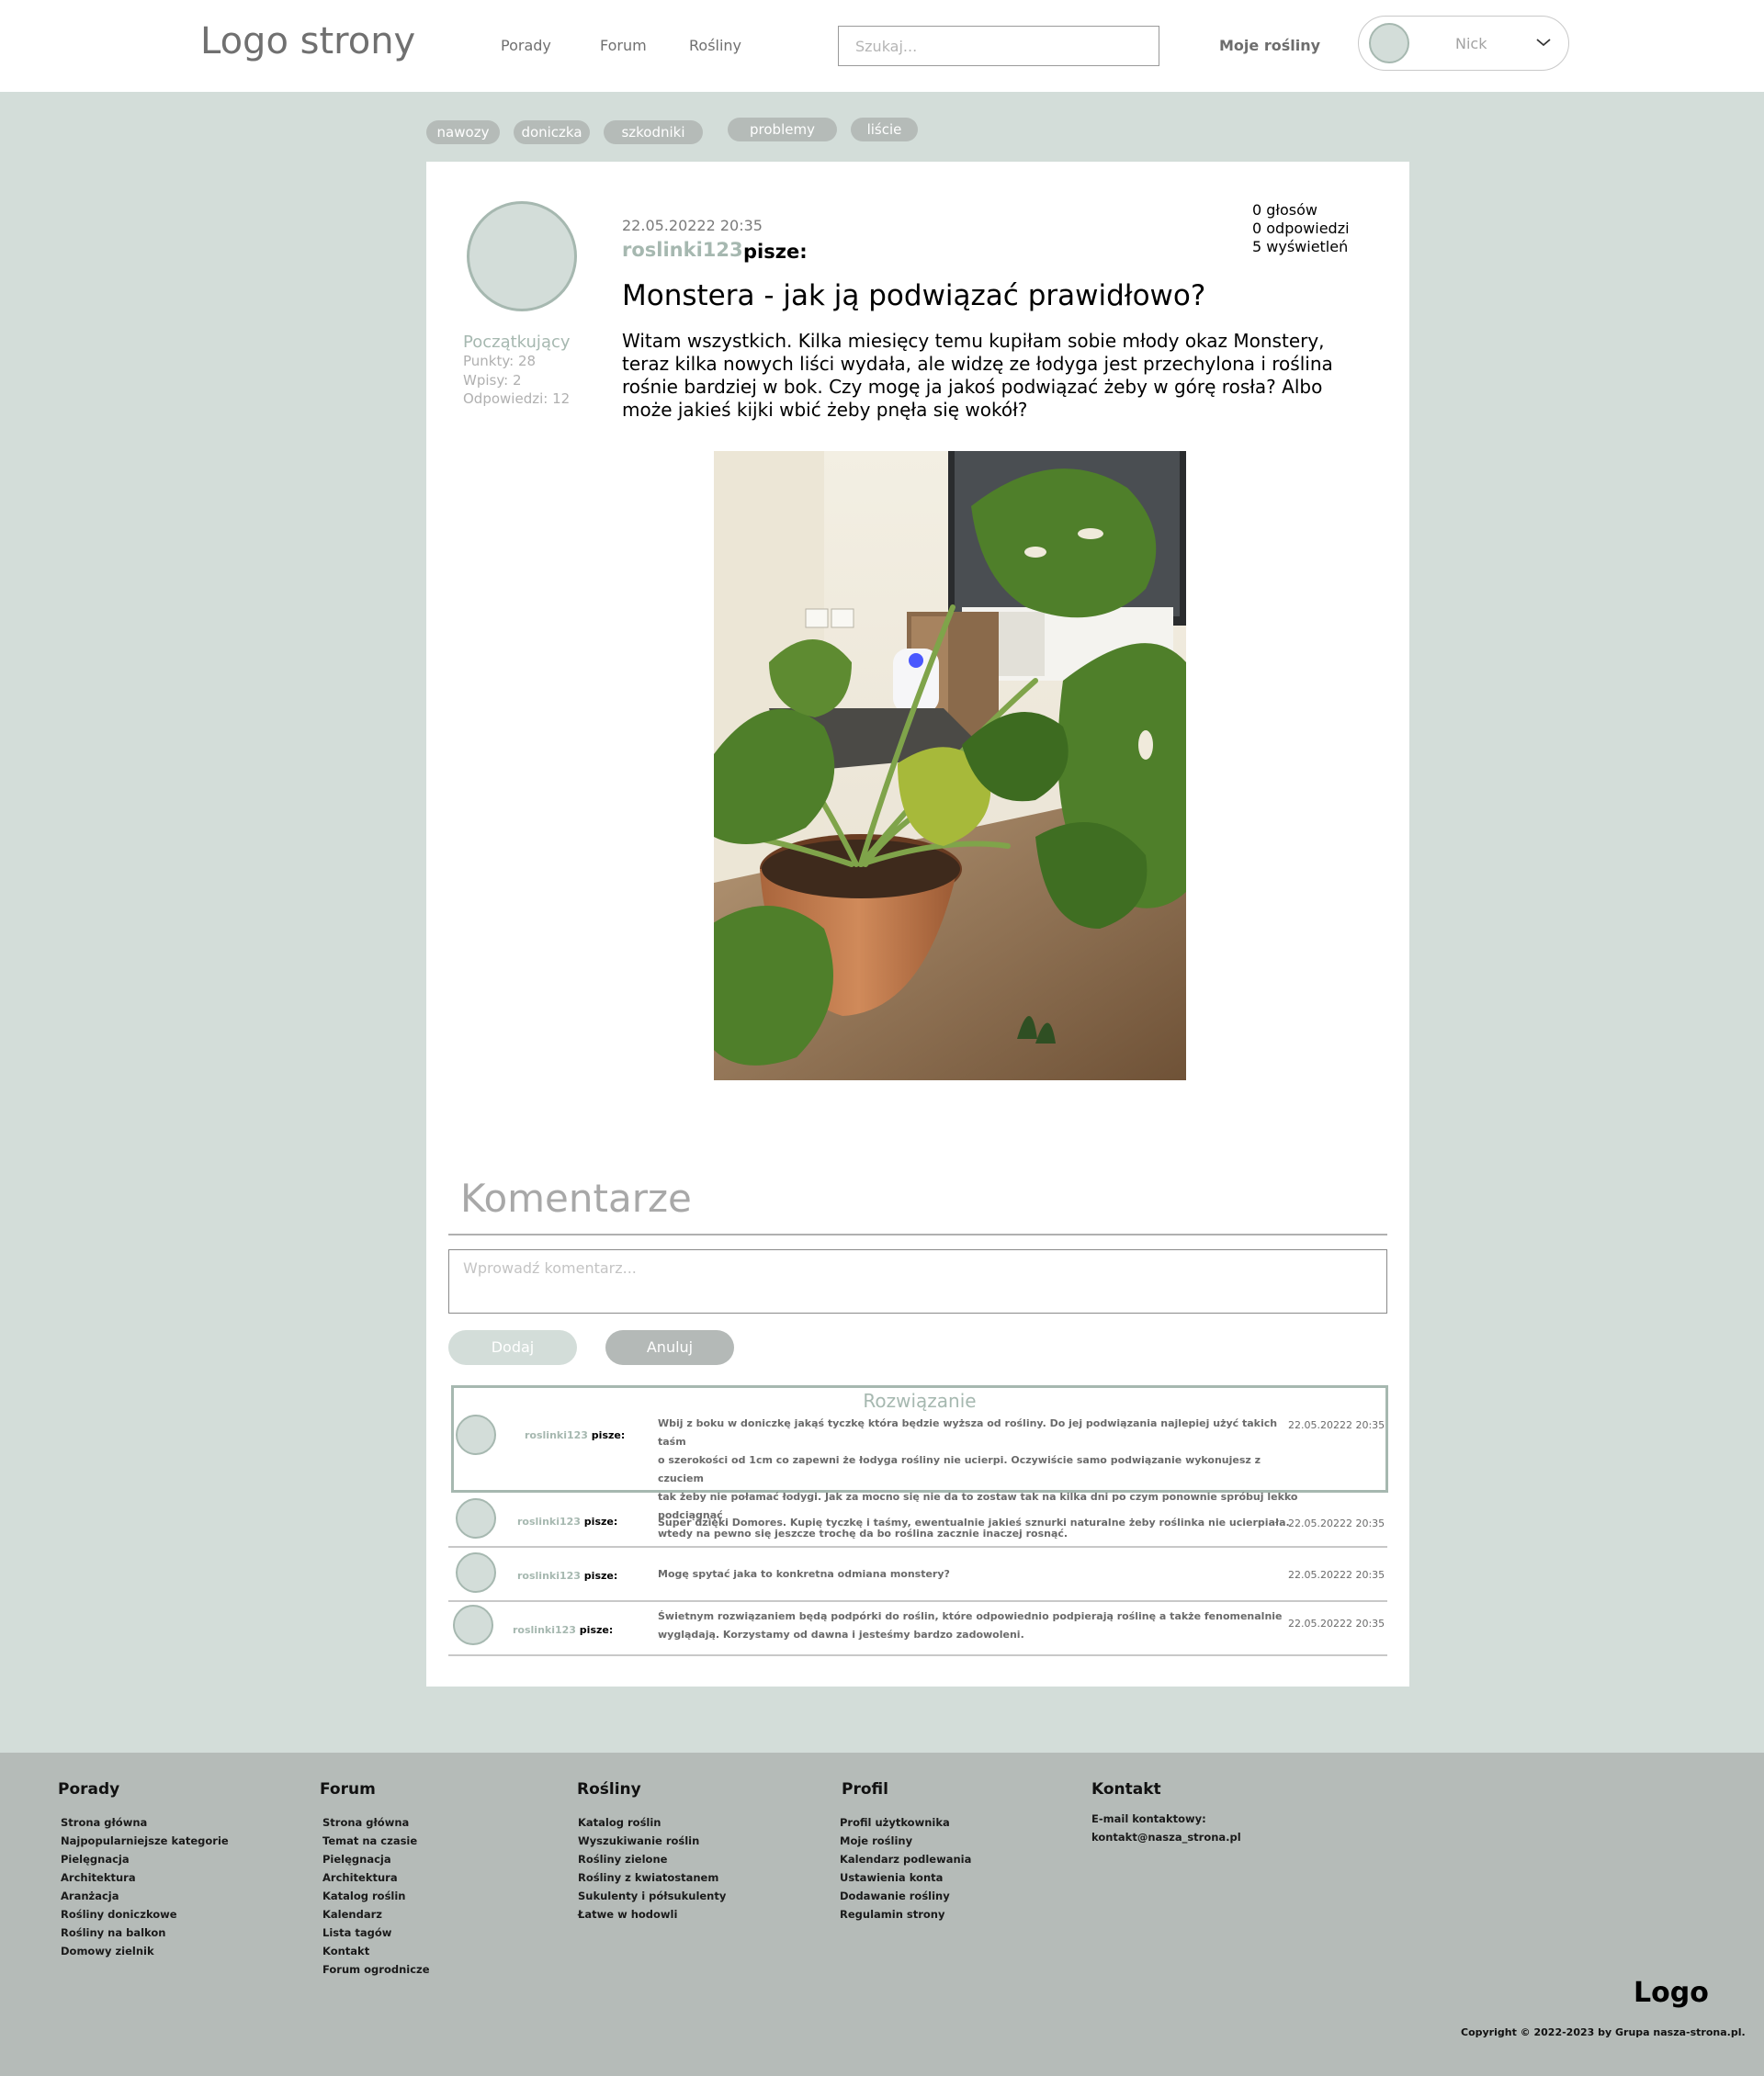 The height and width of the screenshot is (2076, 1764). What do you see at coordinates (692, 225) in the screenshot?
I see `post-date: 22.05.20222 20:35` at bounding box center [692, 225].